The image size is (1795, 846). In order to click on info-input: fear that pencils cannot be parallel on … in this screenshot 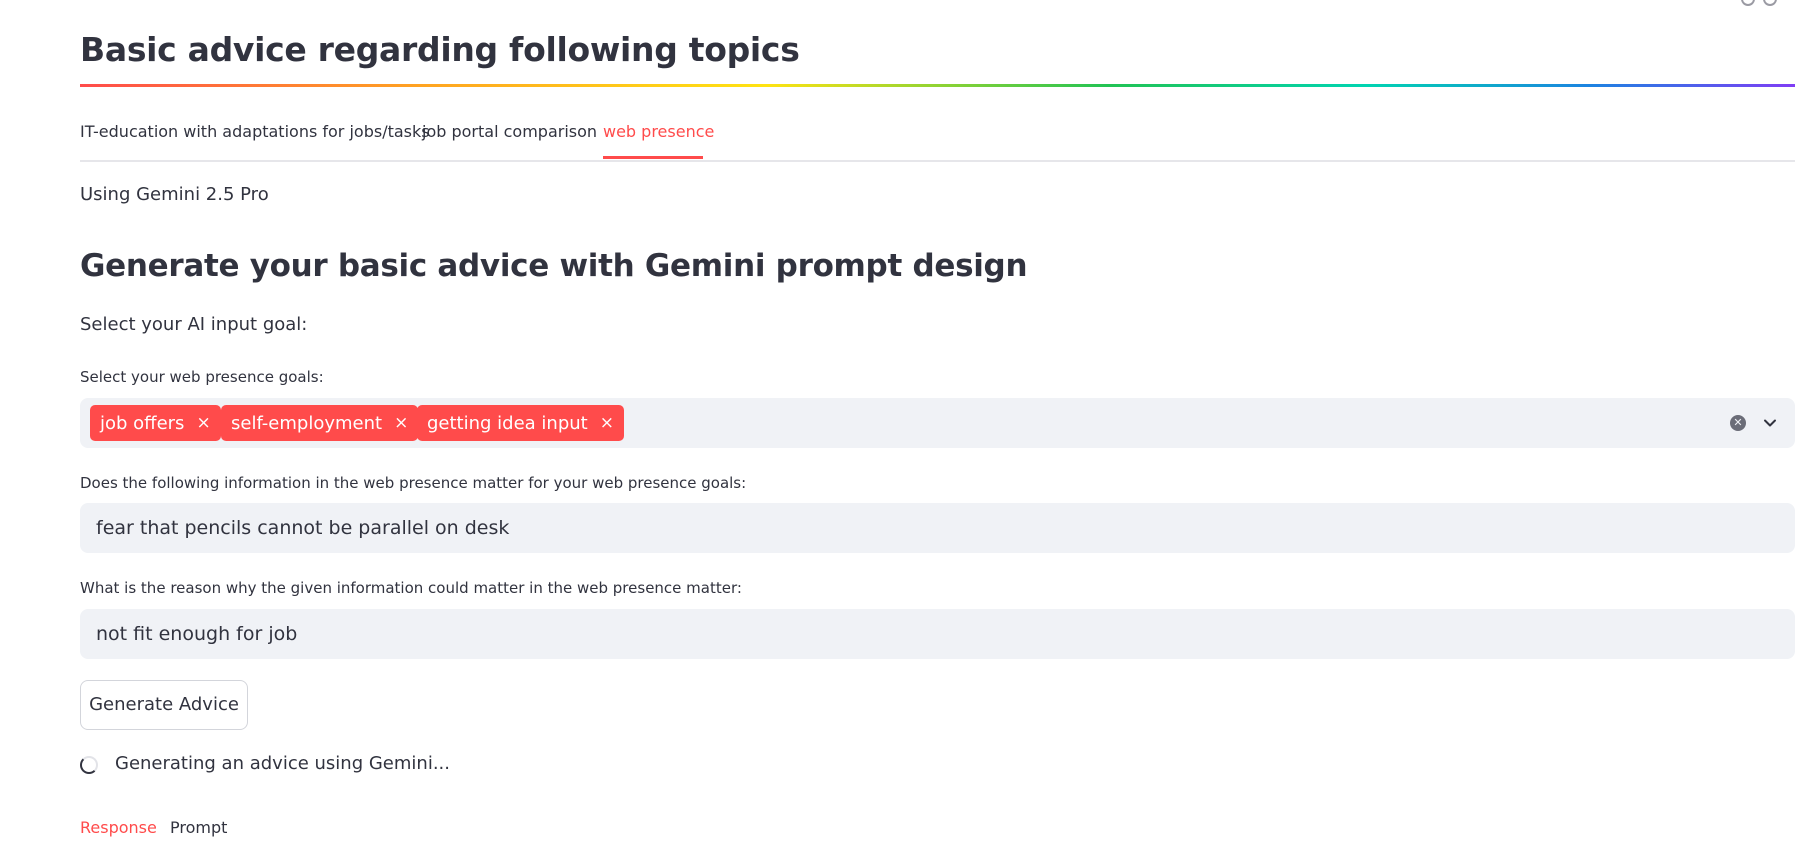, I will do `click(937, 528)`.